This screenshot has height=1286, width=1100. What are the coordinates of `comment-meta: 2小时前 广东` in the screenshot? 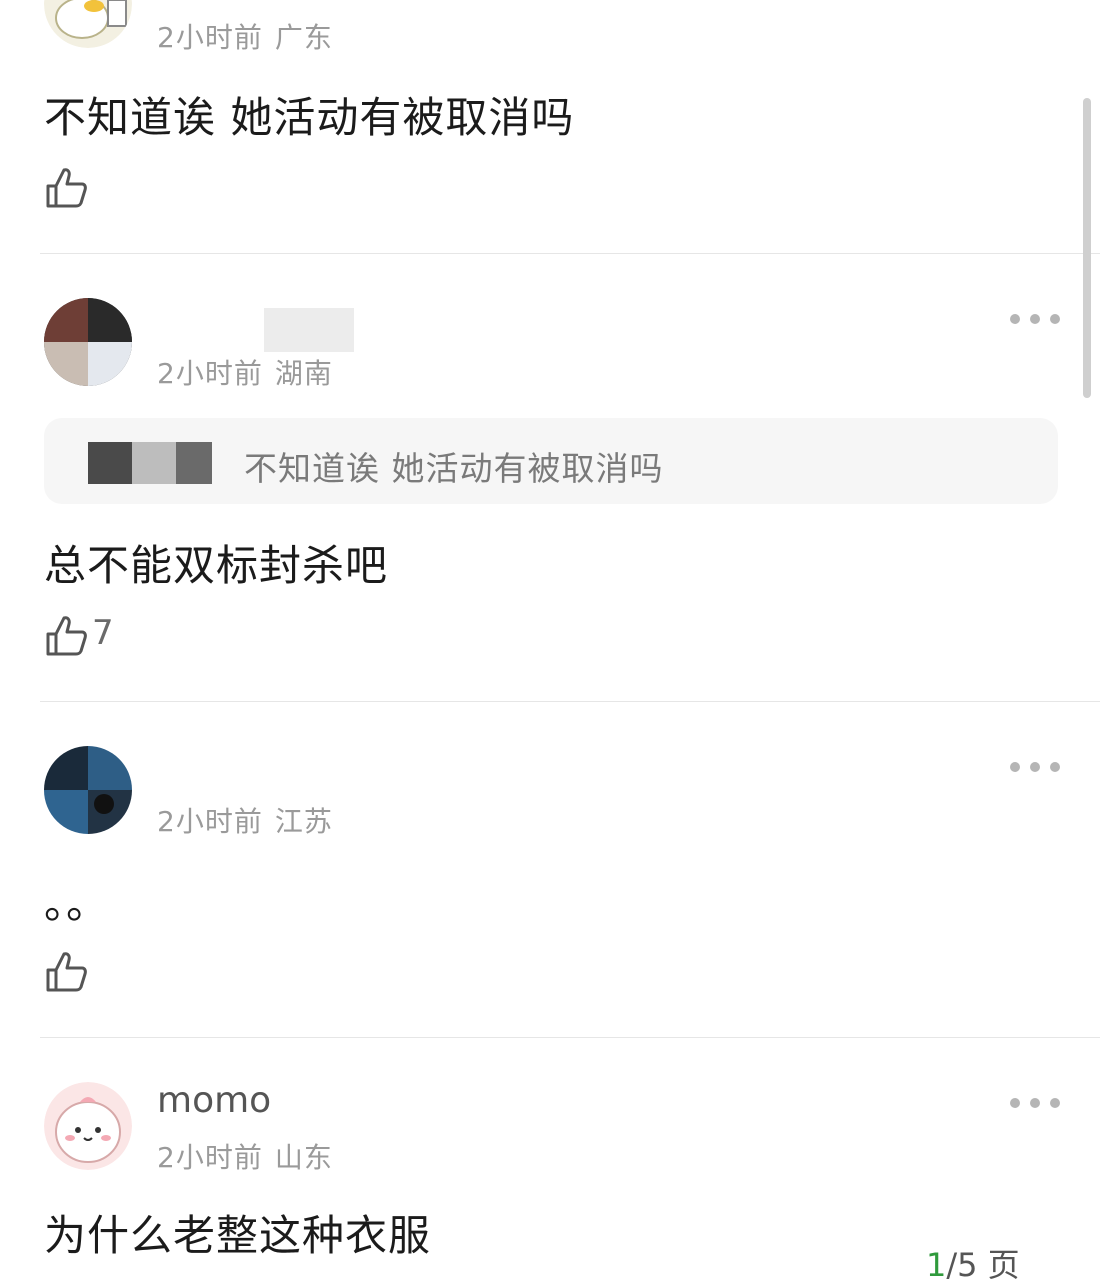 It's located at (245, 36).